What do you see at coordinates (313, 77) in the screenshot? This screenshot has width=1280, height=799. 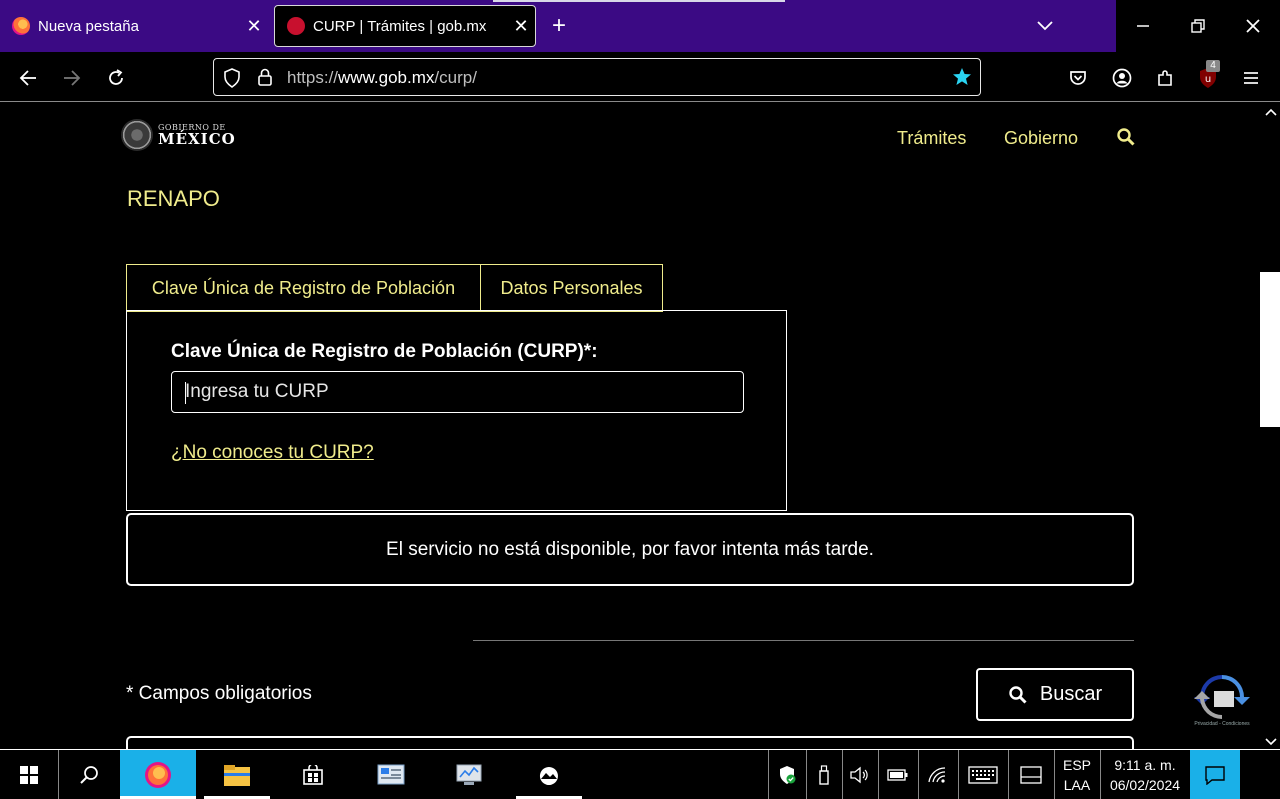 I see `url-protocol: https://` at bounding box center [313, 77].